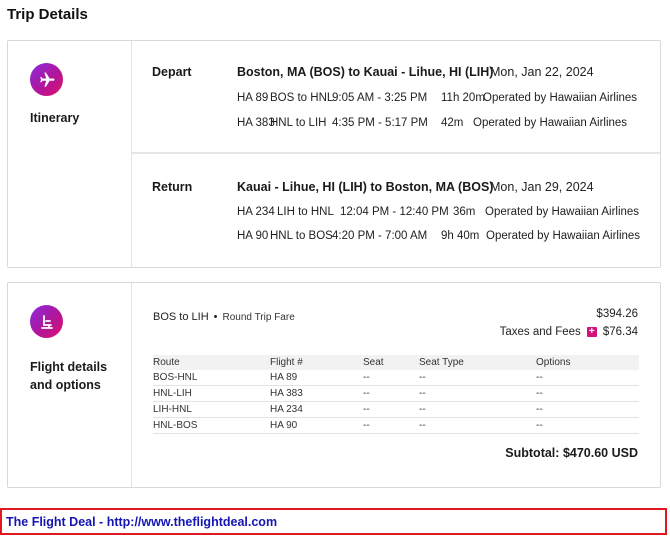  Describe the element at coordinates (55, 118) in the screenshot. I see `itinerary-label: Itinerary` at that location.